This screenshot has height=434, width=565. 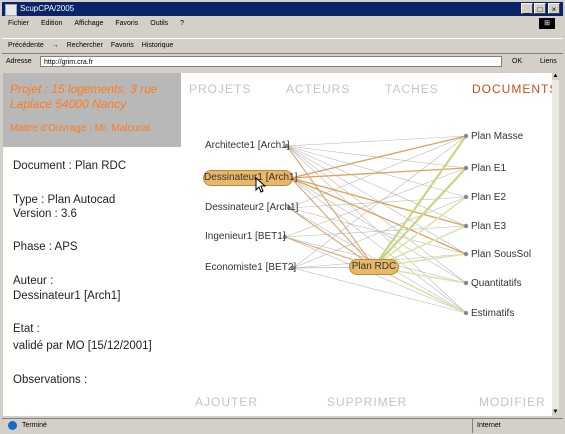 I want to click on status-text: Terminé, so click(x=34, y=425).